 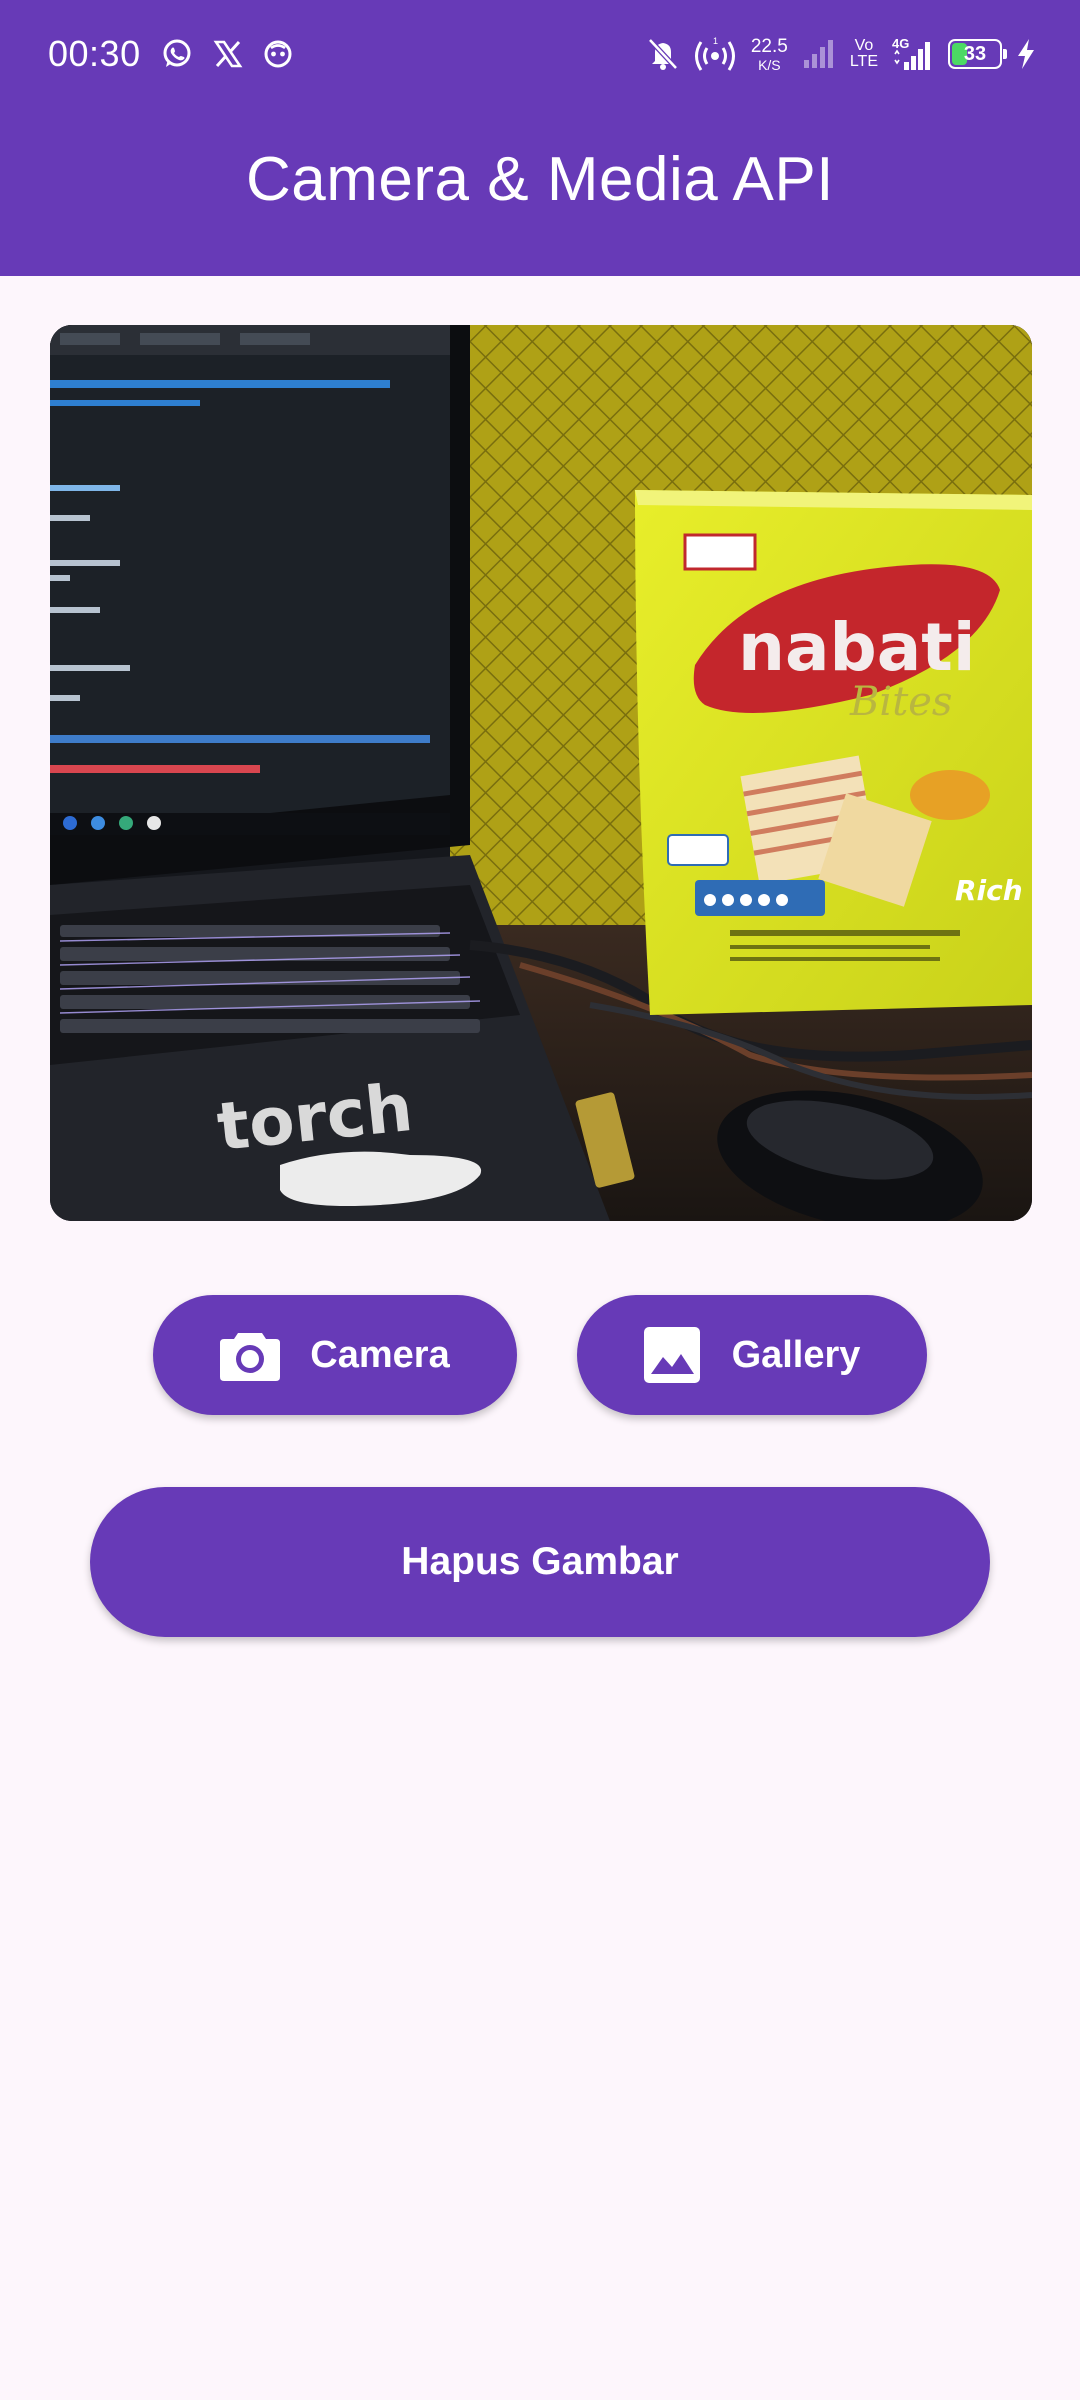 What do you see at coordinates (671, 1355) in the screenshot?
I see `image-icon` at bounding box center [671, 1355].